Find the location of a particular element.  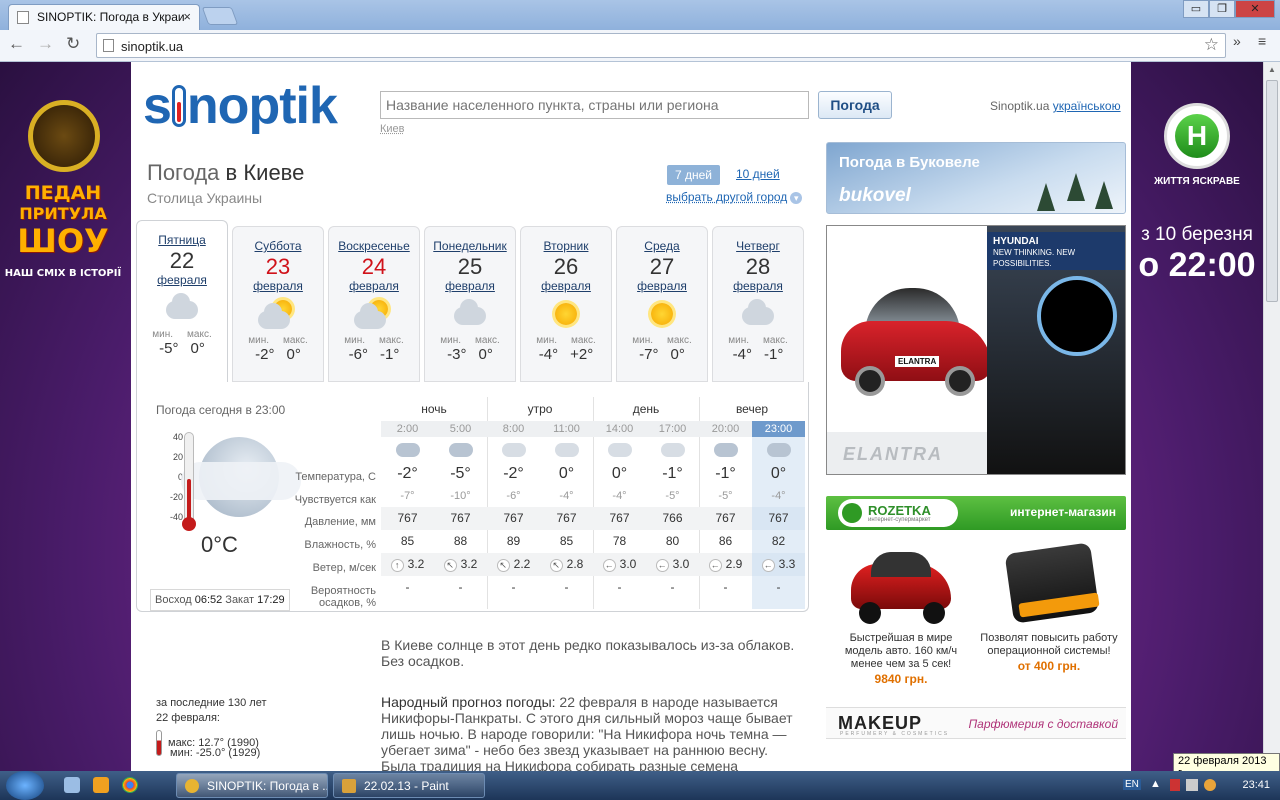

tab-10-days: 10 дней is located at coordinates (758, 174).